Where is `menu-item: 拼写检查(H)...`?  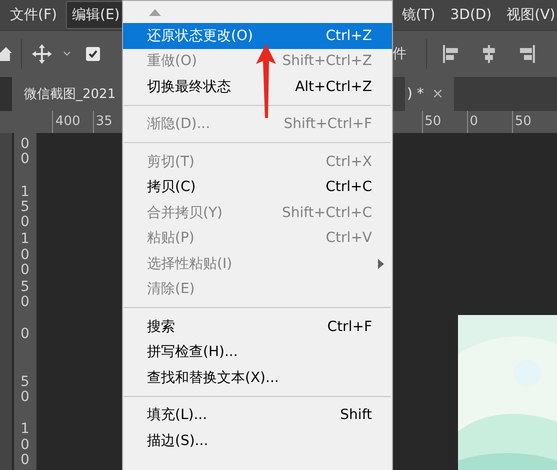
menu-item: 拼写检查(H)... is located at coordinates (257, 352).